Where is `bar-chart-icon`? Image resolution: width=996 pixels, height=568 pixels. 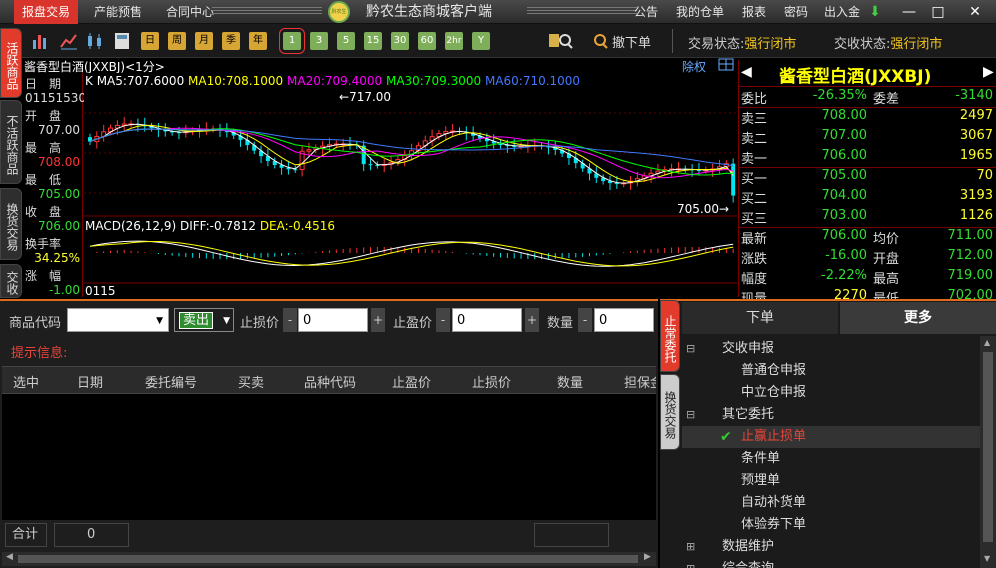 bar-chart-icon is located at coordinates (40, 41).